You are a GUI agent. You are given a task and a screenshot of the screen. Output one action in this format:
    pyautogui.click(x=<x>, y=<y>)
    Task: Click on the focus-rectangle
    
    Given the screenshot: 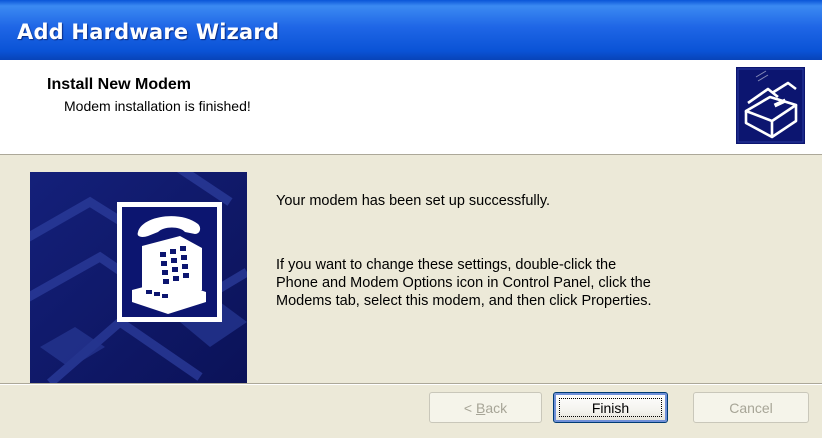 What is the action you would take?
    pyautogui.click(x=610, y=407)
    